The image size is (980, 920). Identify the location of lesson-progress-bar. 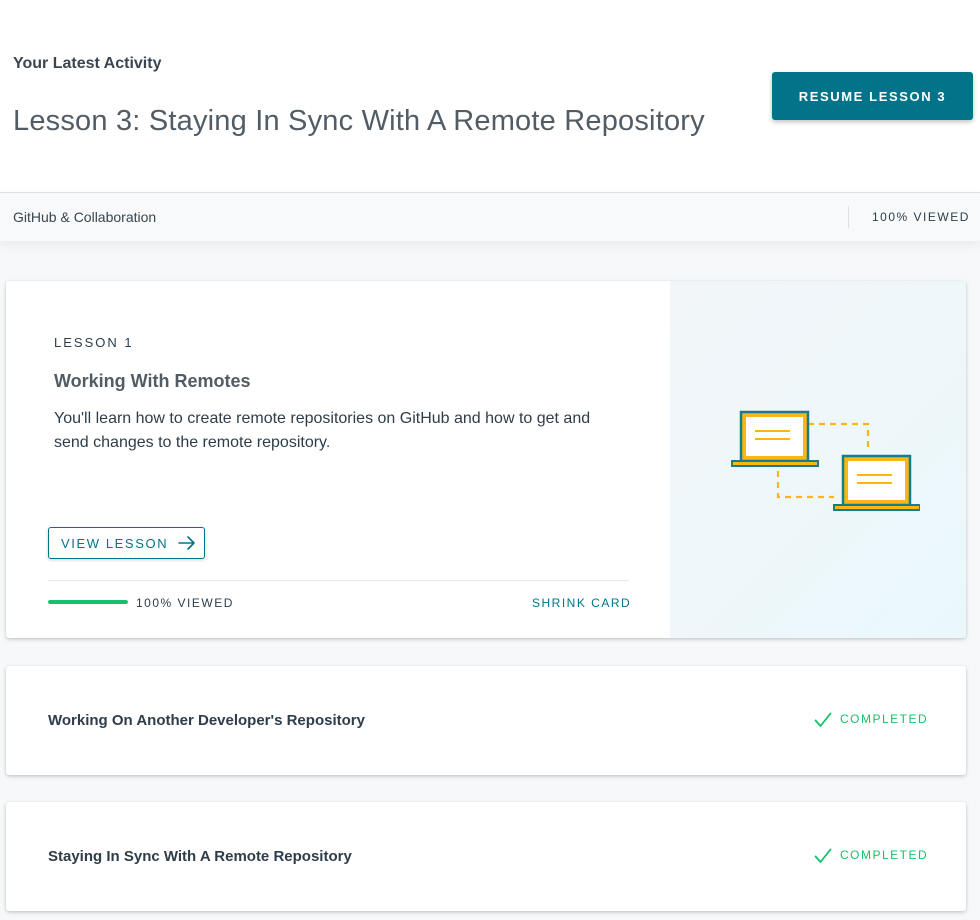
(88, 602).